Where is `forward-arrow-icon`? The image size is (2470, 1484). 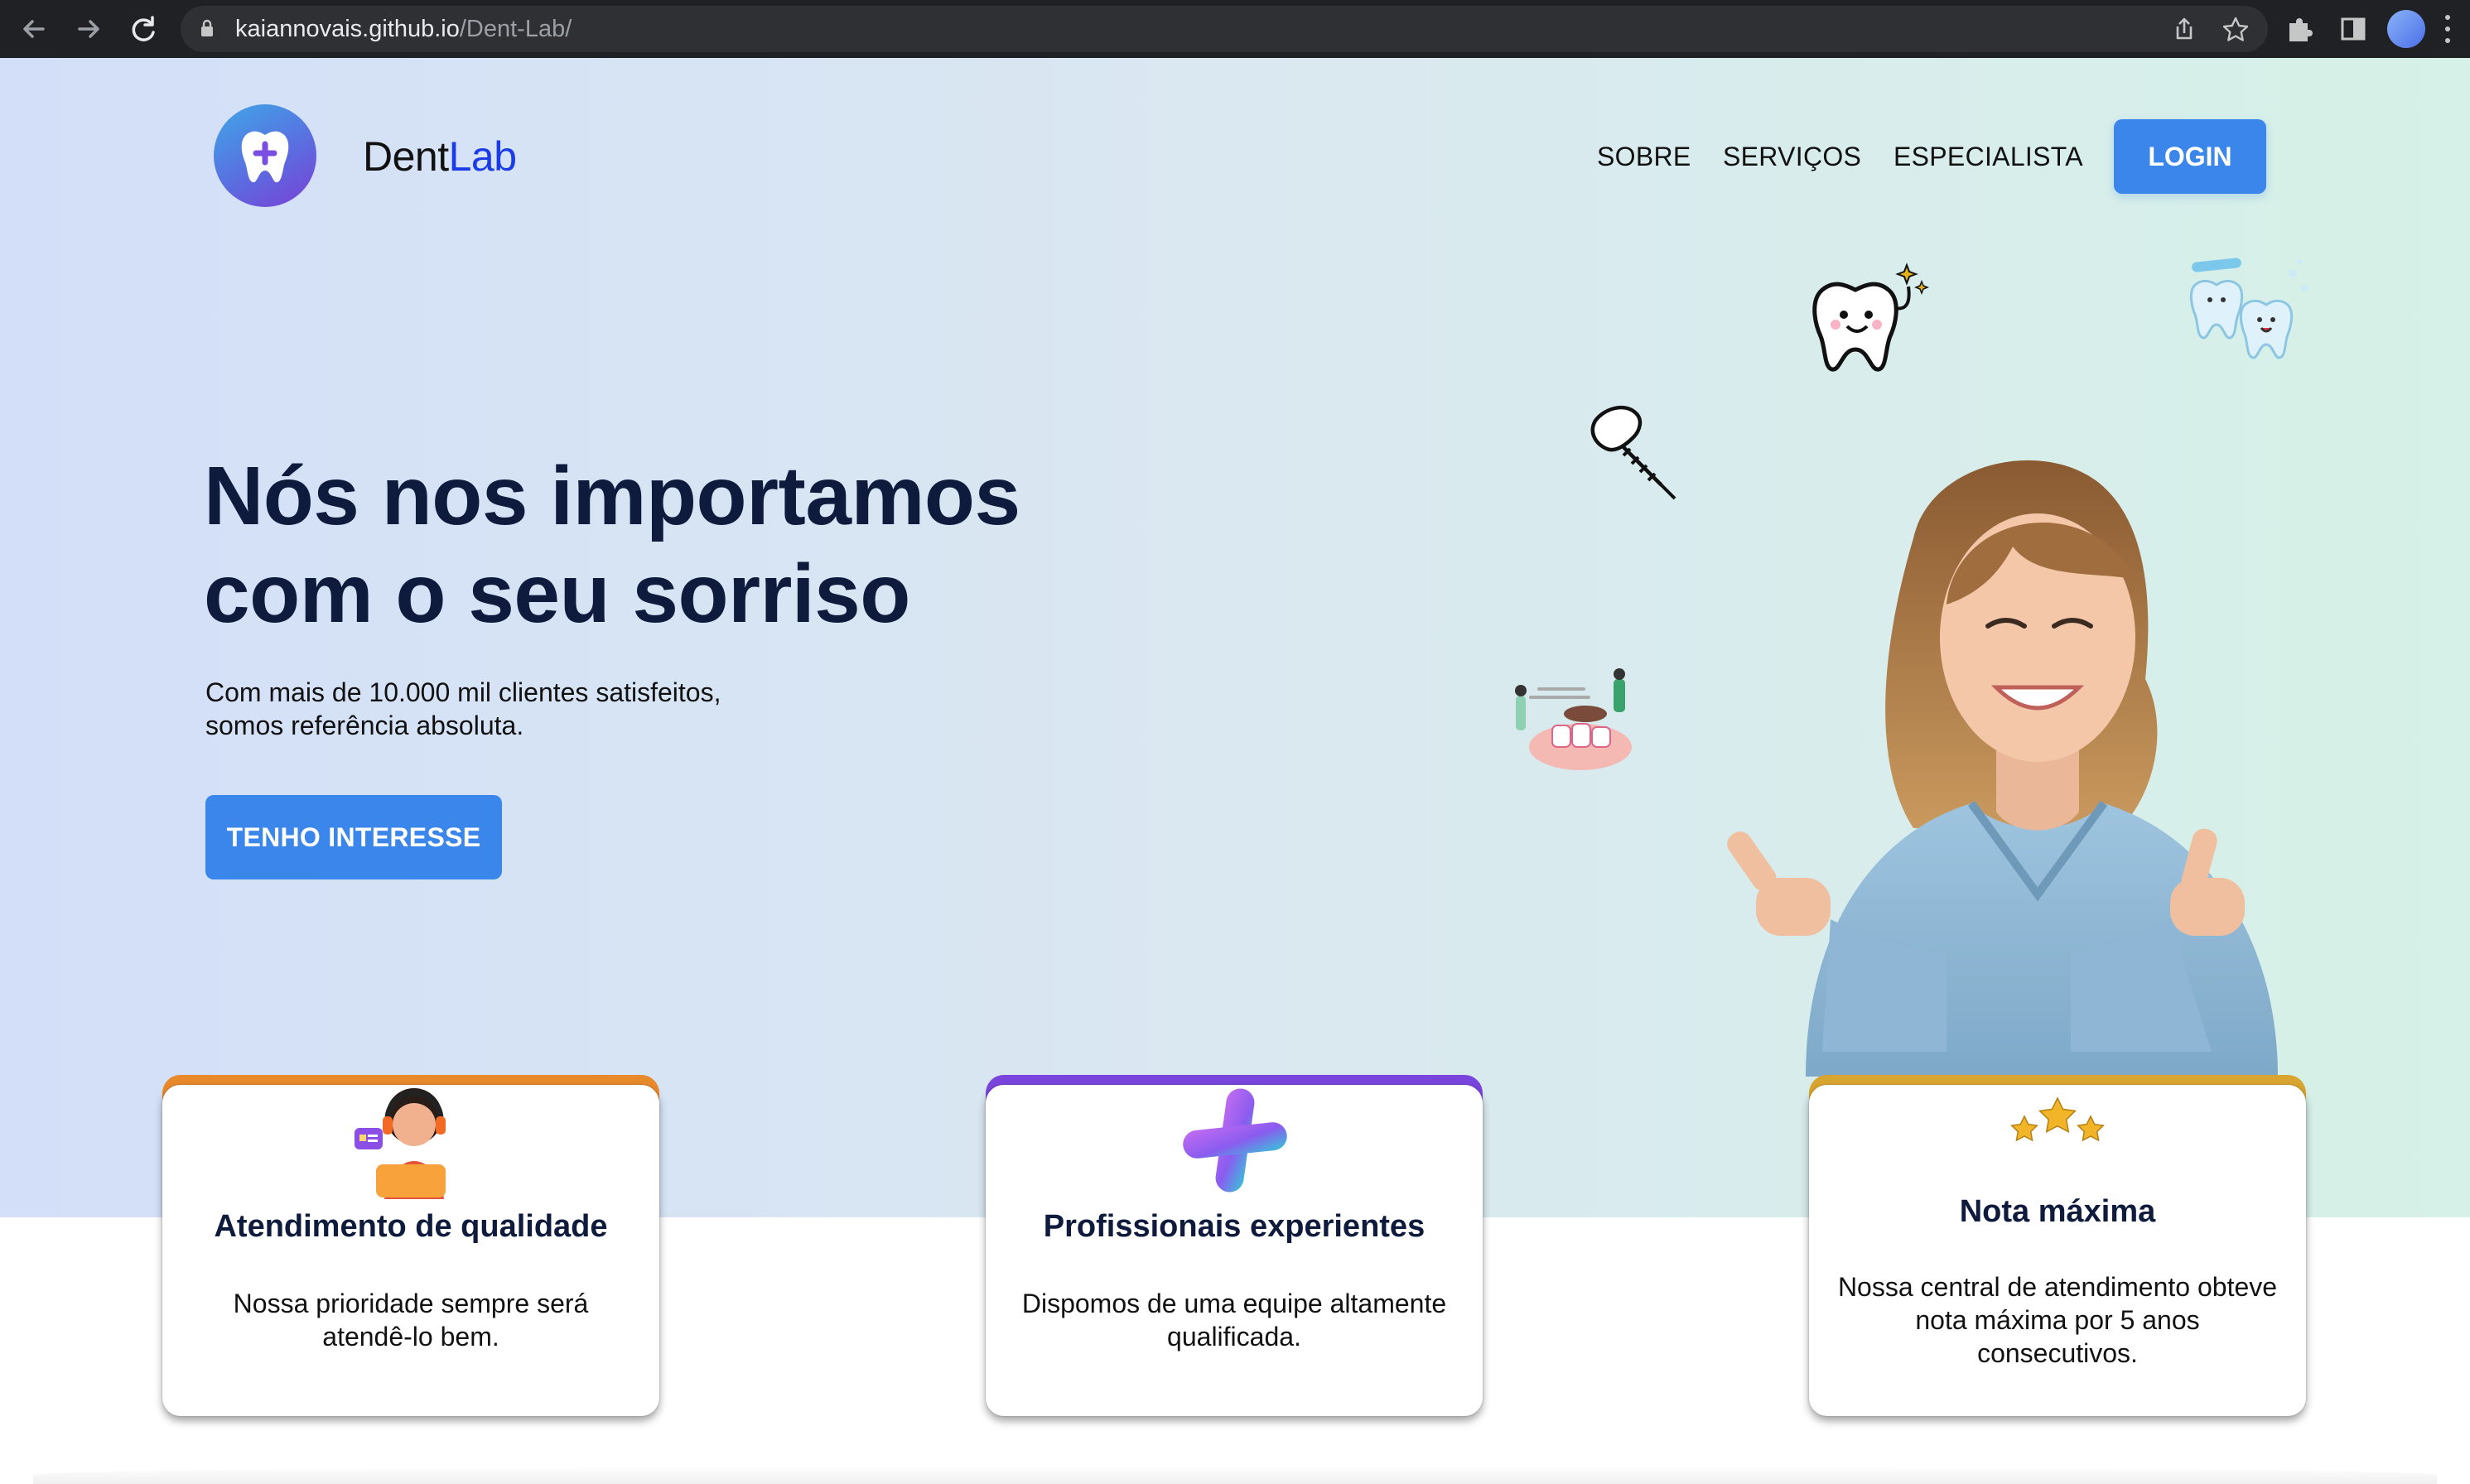 forward-arrow-icon is located at coordinates (89, 29).